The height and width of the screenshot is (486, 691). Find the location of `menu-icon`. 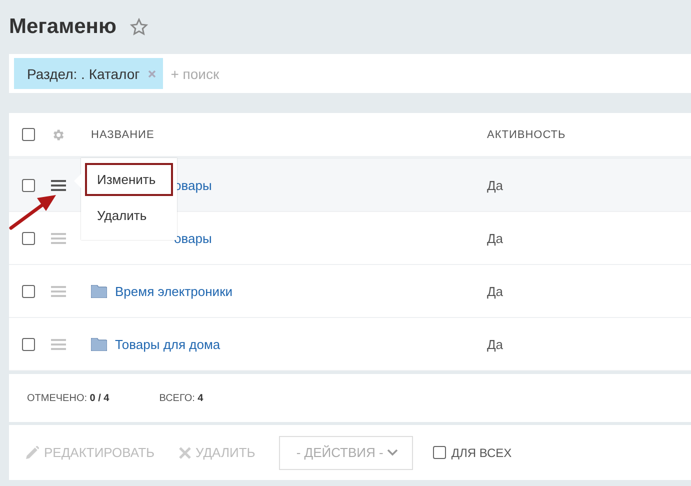

menu-icon is located at coordinates (58, 185).